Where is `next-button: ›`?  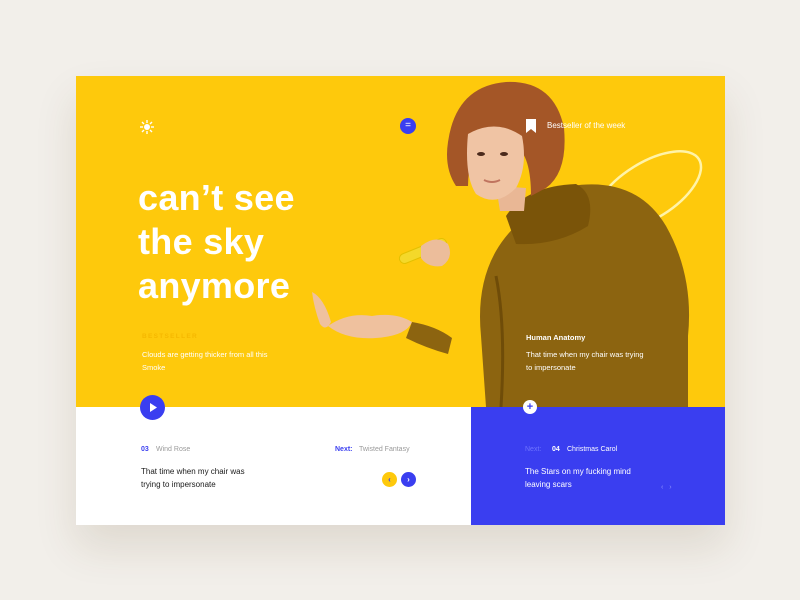 next-button: › is located at coordinates (408, 479).